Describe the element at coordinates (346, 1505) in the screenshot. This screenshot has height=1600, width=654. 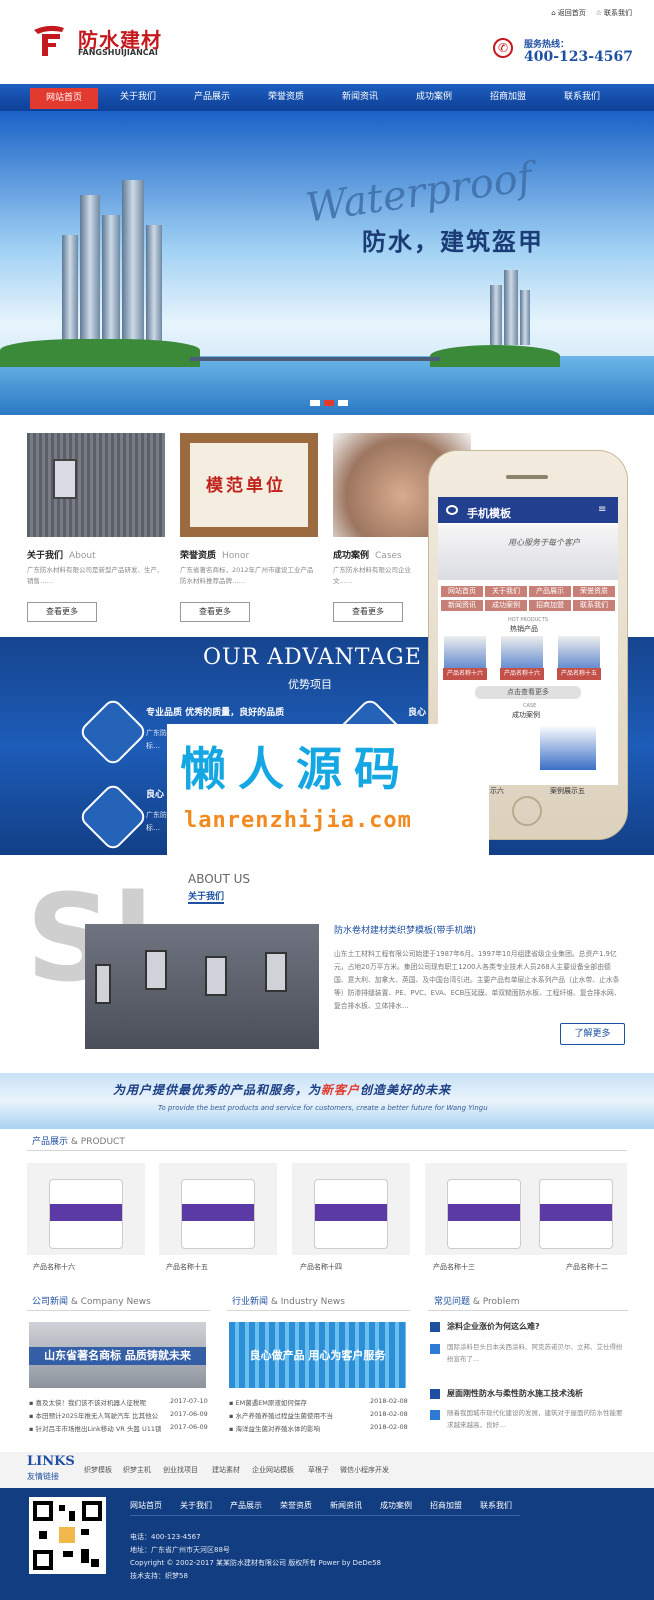
I see `footer-nav-item: 新闻资讯` at that location.